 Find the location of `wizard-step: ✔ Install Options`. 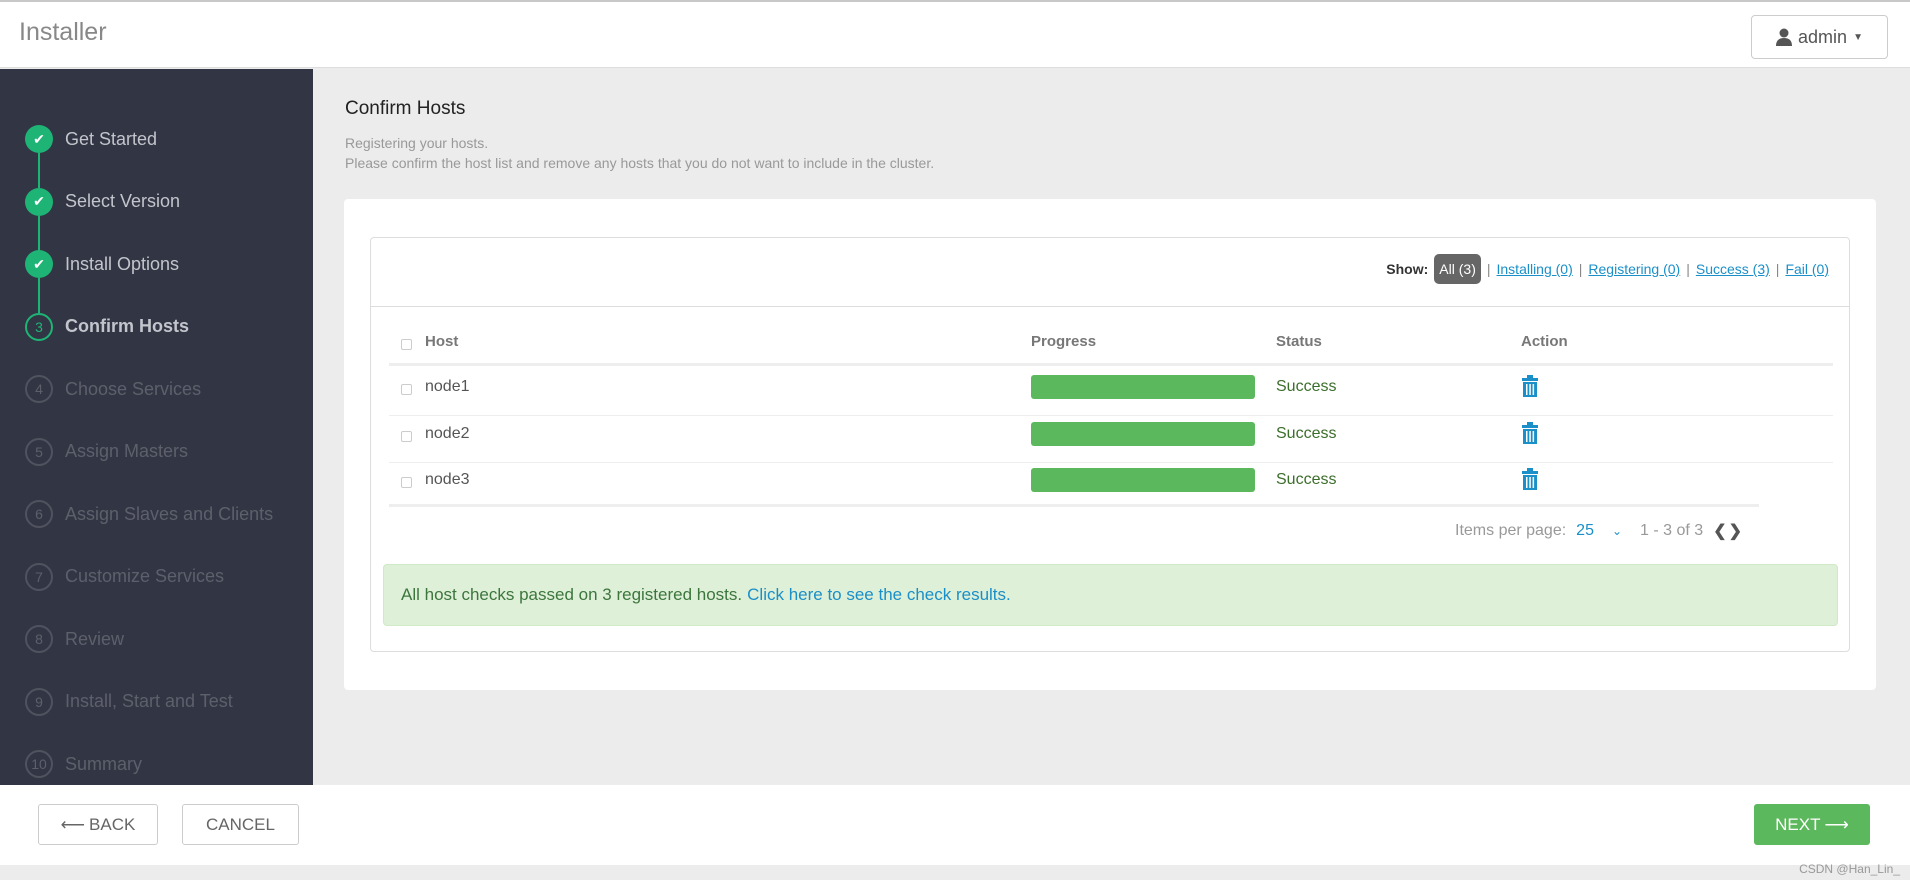

wizard-step: ✔ Install Options is located at coordinates (102, 264).